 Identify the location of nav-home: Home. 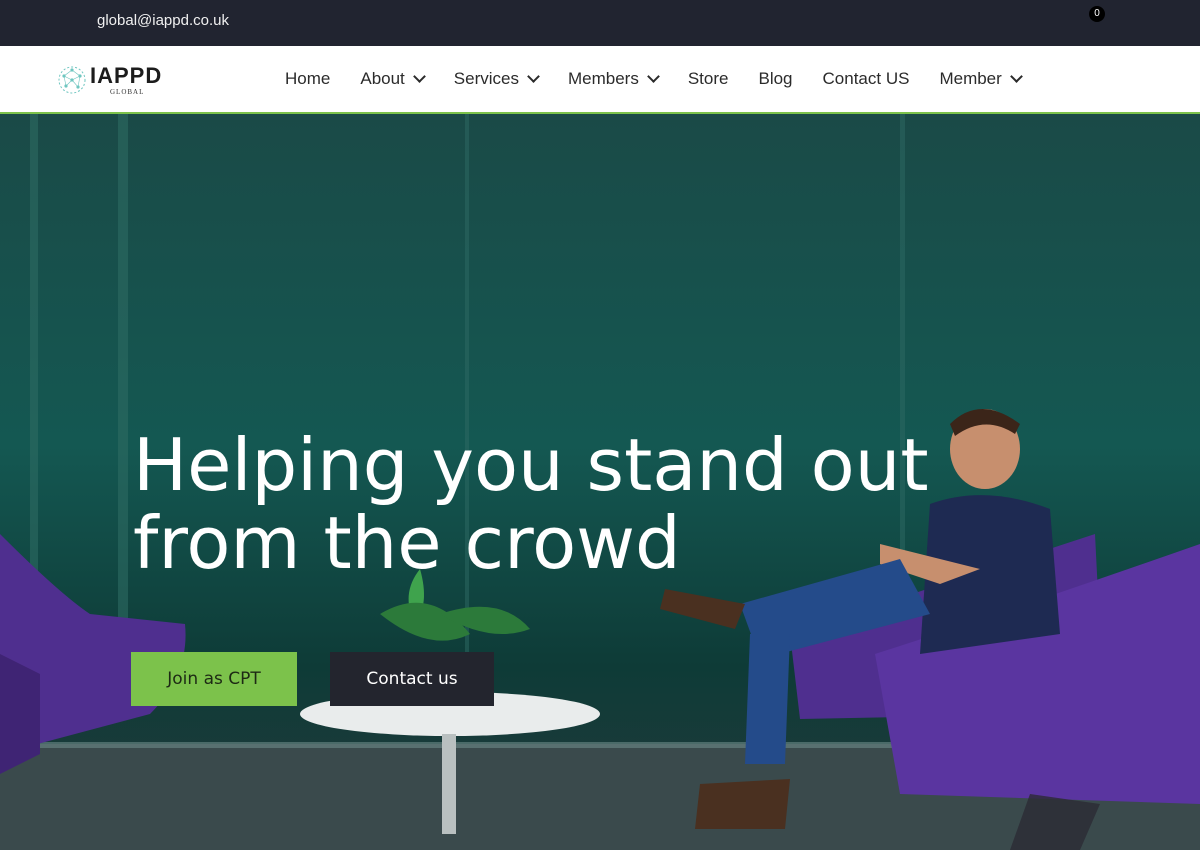
(307, 79).